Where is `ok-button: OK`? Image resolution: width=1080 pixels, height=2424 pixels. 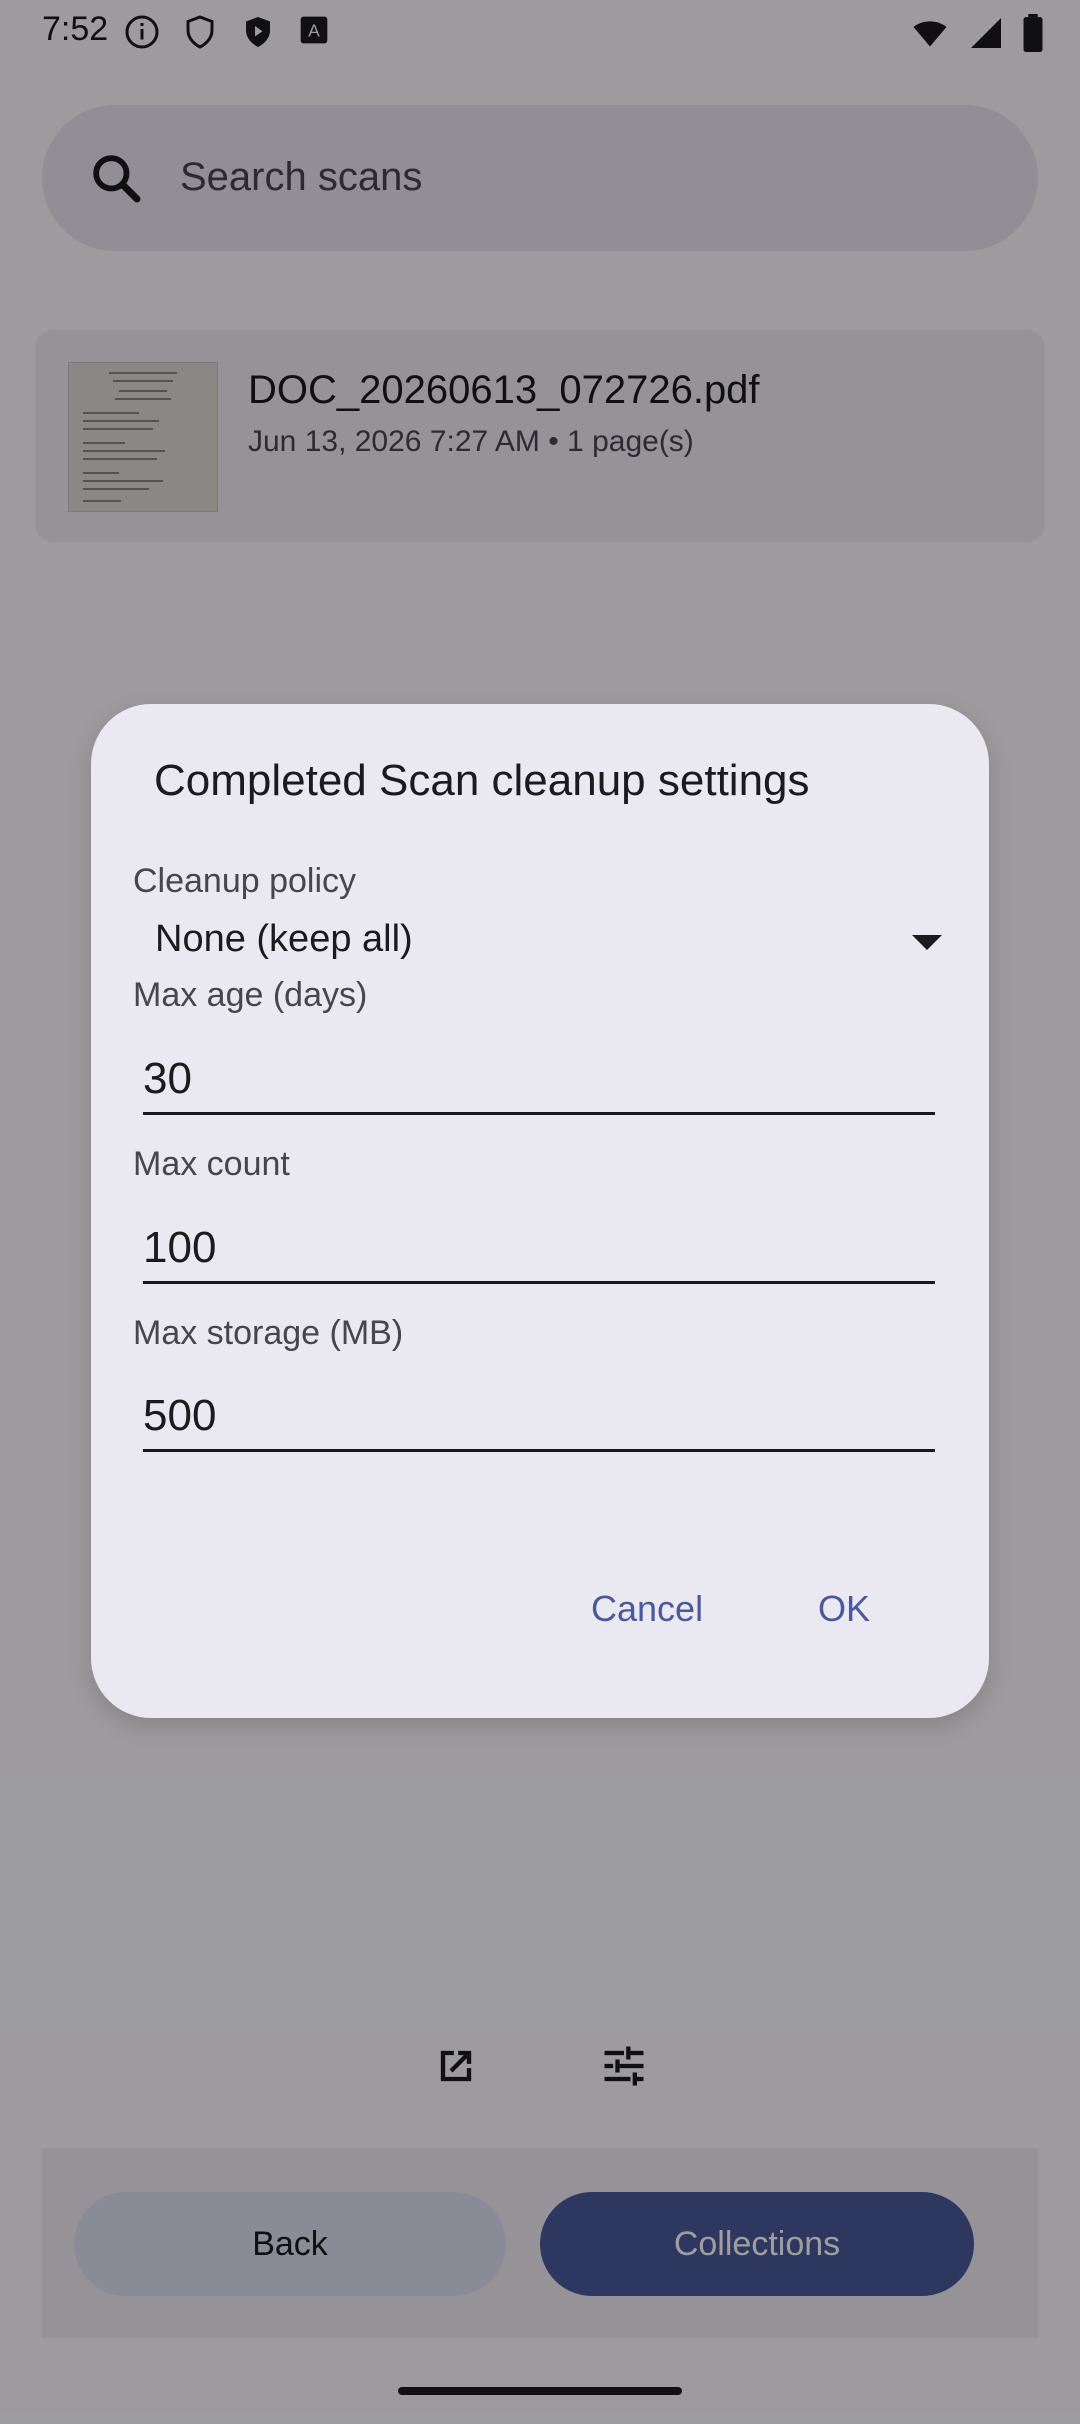
ok-button: OK is located at coordinates (844, 1609).